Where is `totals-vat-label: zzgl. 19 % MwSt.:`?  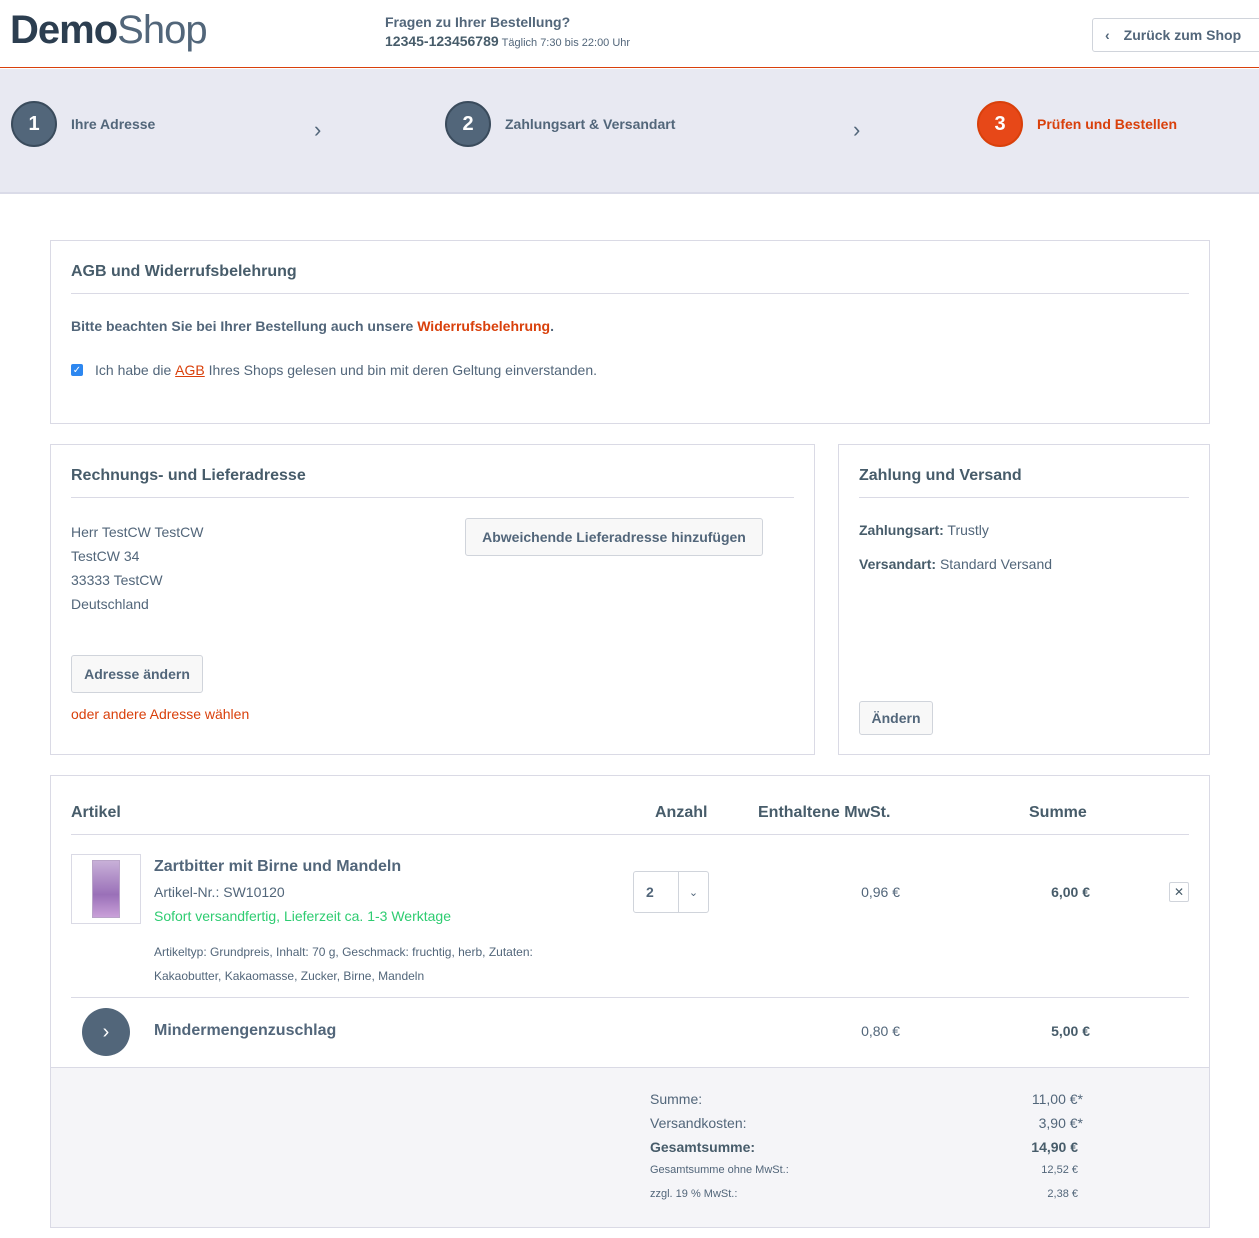
totals-vat-label: zzgl. 19 % MwSt.: is located at coordinates (694, 1194).